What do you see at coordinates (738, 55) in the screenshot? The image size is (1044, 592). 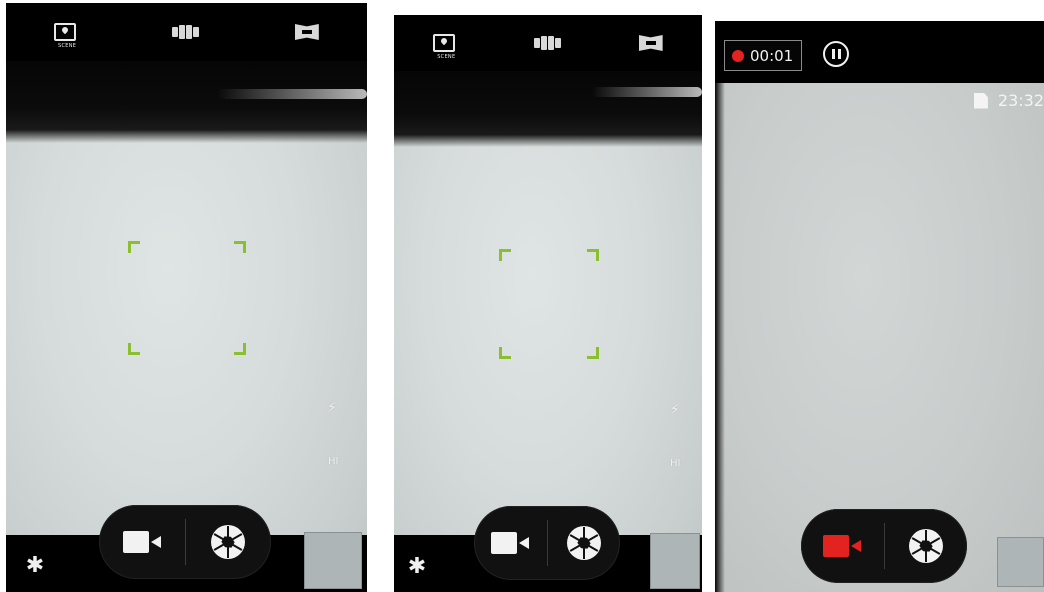 I see `record-indicator-icon` at bounding box center [738, 55].